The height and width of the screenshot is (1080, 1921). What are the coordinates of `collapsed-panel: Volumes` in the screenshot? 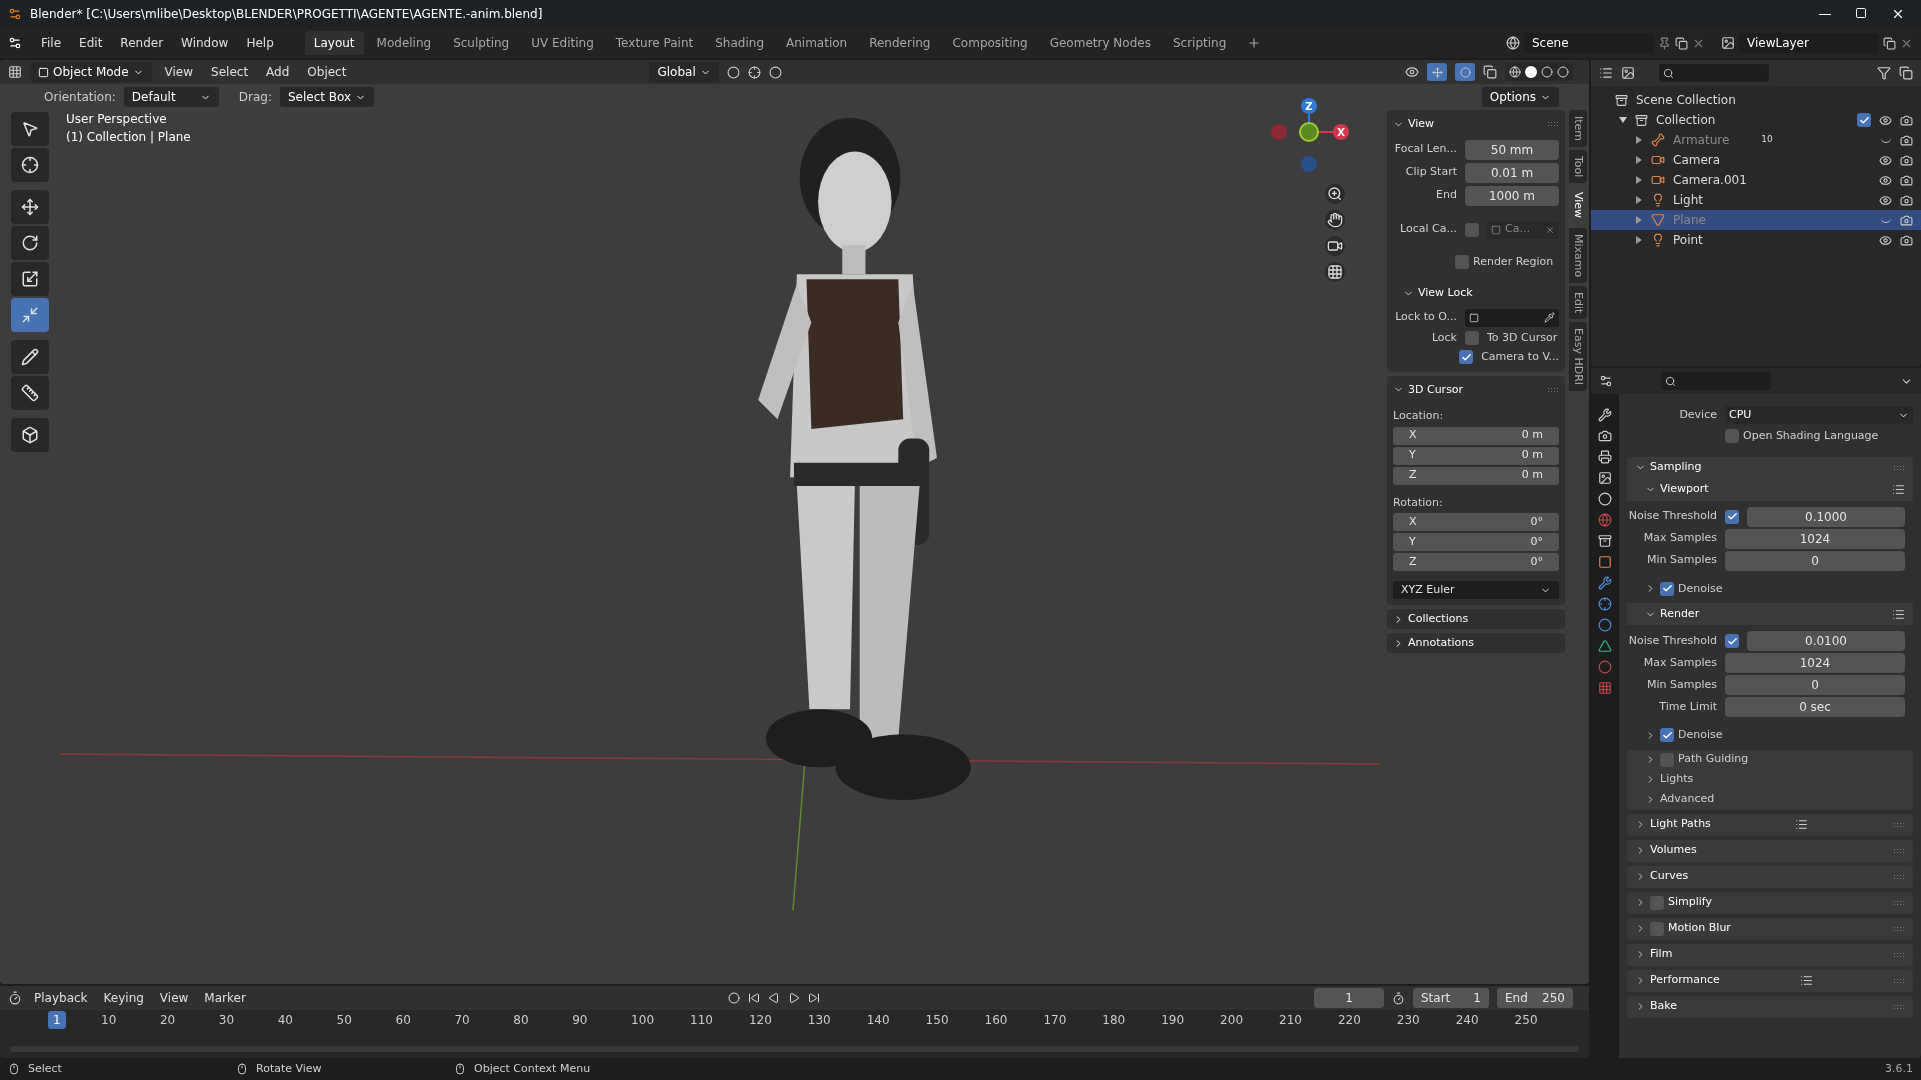 It's located at (1770, 850).